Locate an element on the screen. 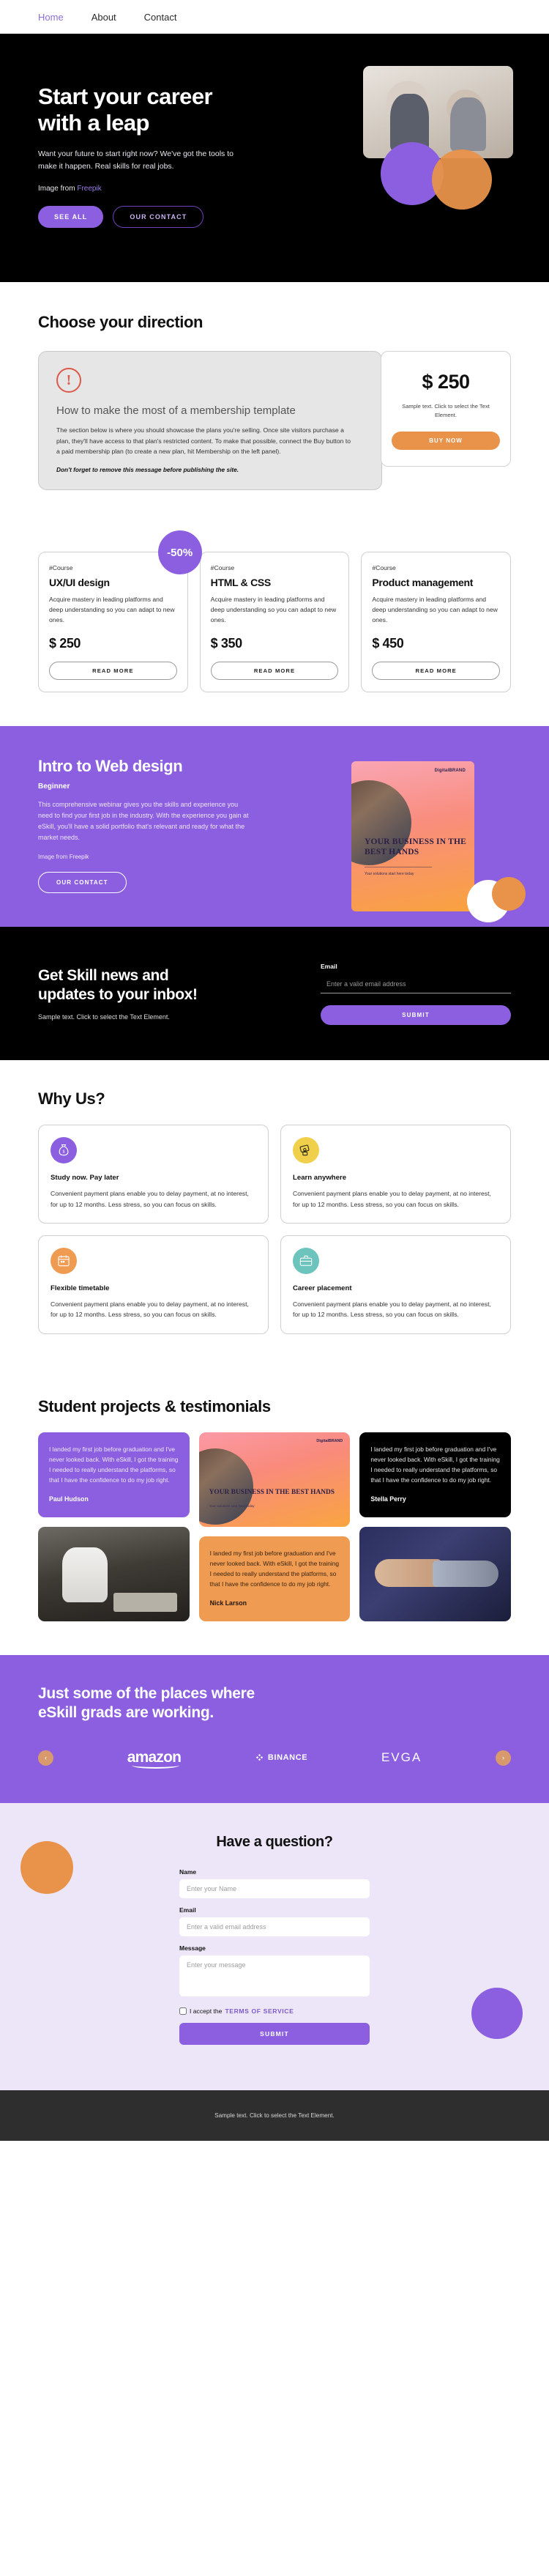  see-all-button: SEE ALL is located at coordinates (71, 216).